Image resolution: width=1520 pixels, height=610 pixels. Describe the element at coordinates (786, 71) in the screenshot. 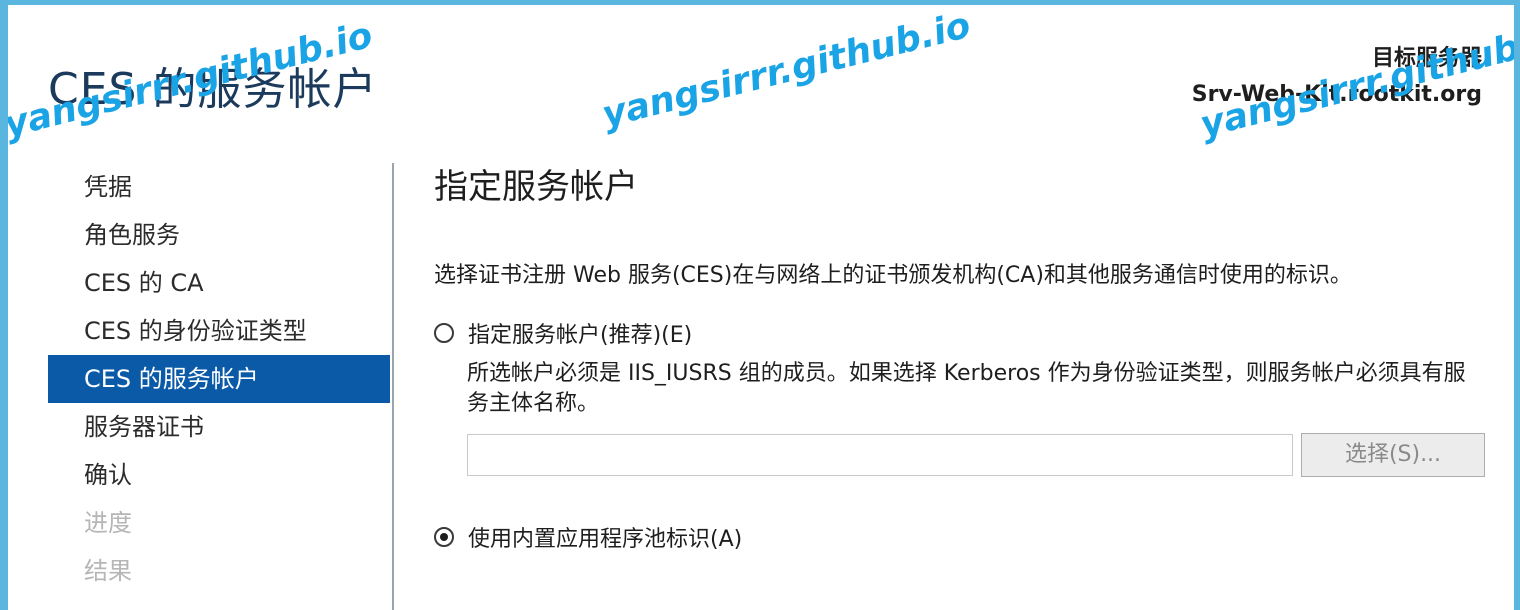

I see `watermark-text: yangsirrr.github.io` at that location.